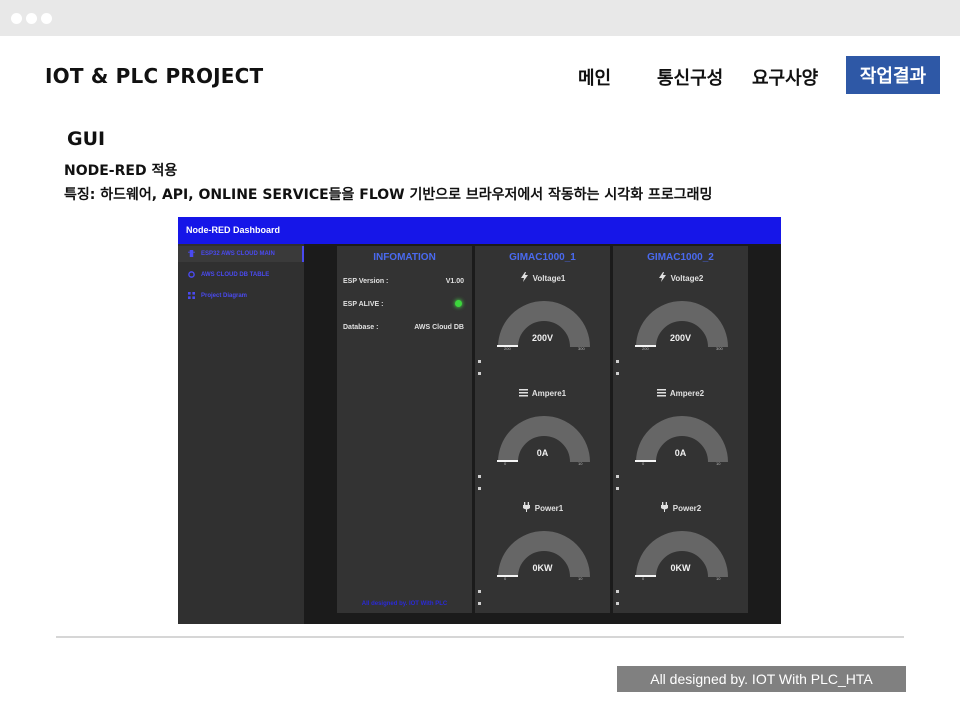 The image size is (960, 720). What do you see at coordinates (86, 139) in the screenshot?
I see `section-title: GUI` at bounding box center [86, 139].